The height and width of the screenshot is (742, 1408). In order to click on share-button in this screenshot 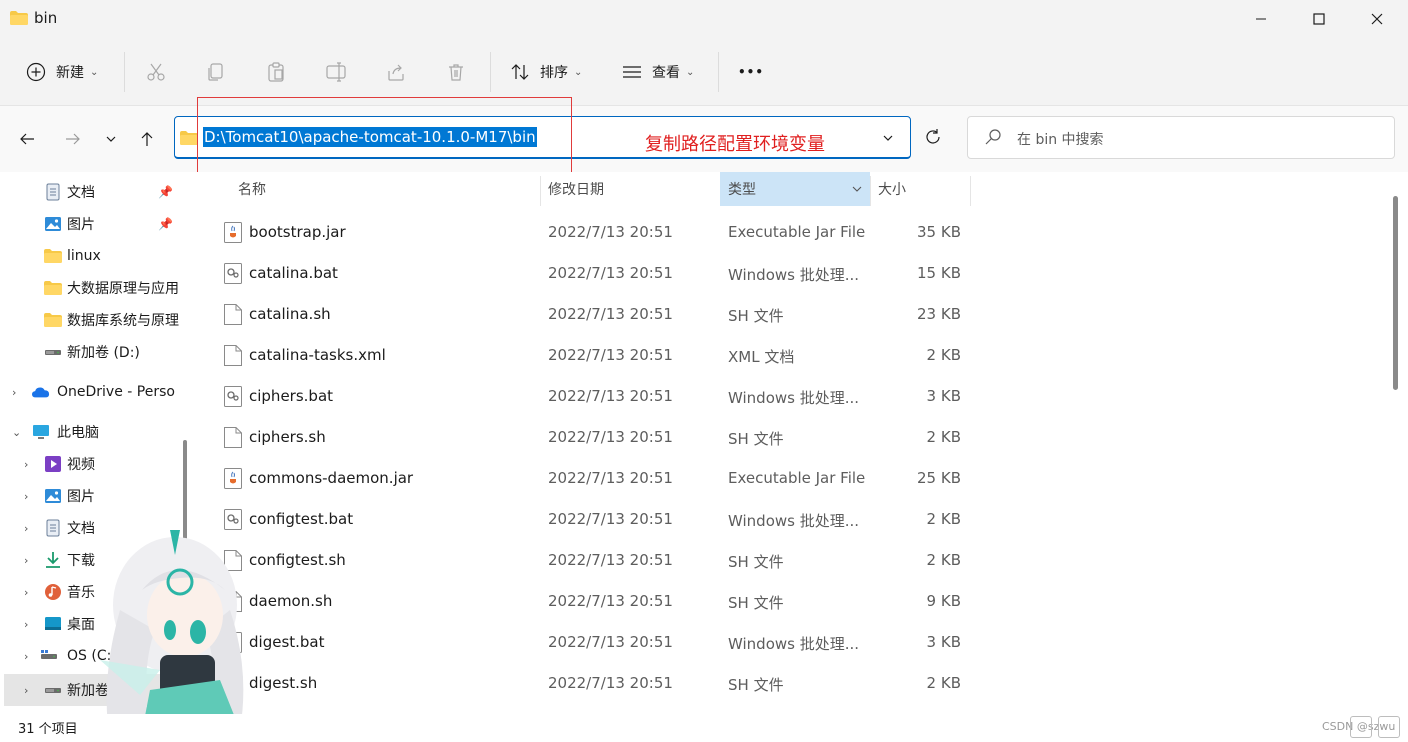, I will do `click(396, 72)`.